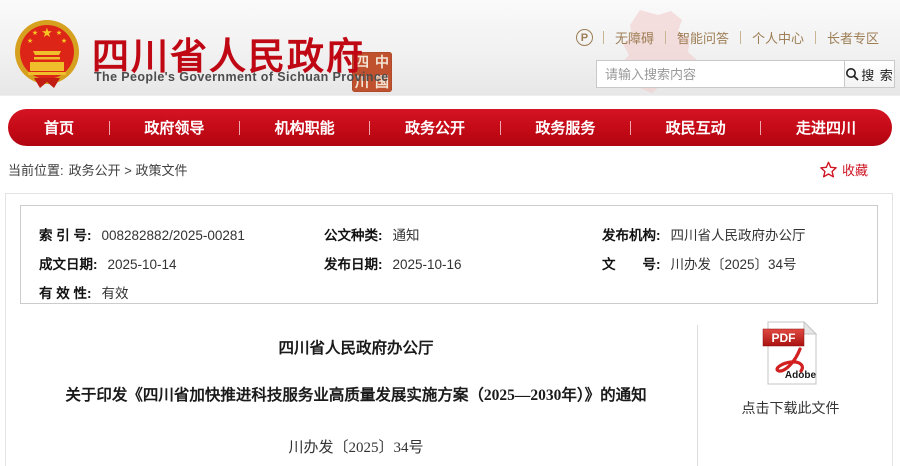 Image resolution: width=900 pixels, height=466 pixels. Describe the element at coordinates (800, 375) in the screenshot. I see `adobe-label: Adobe` at that location.